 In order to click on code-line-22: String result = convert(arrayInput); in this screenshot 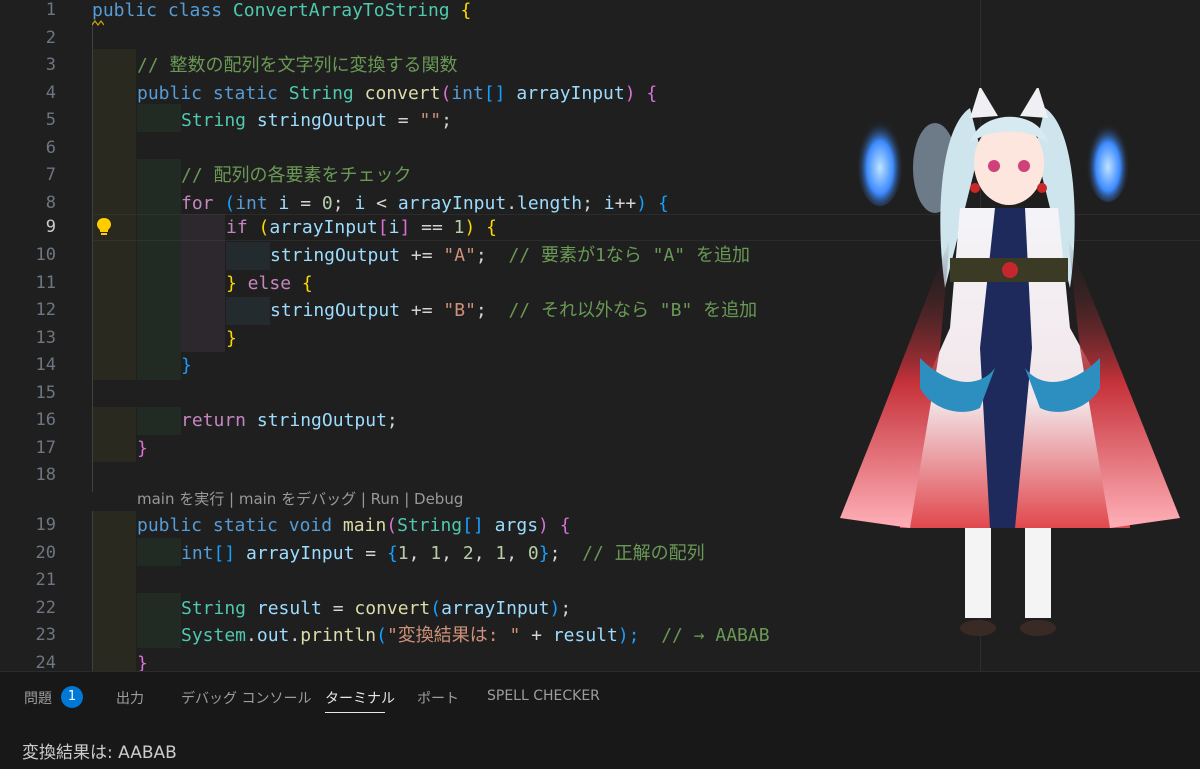, I will do `click(376, 608)`.